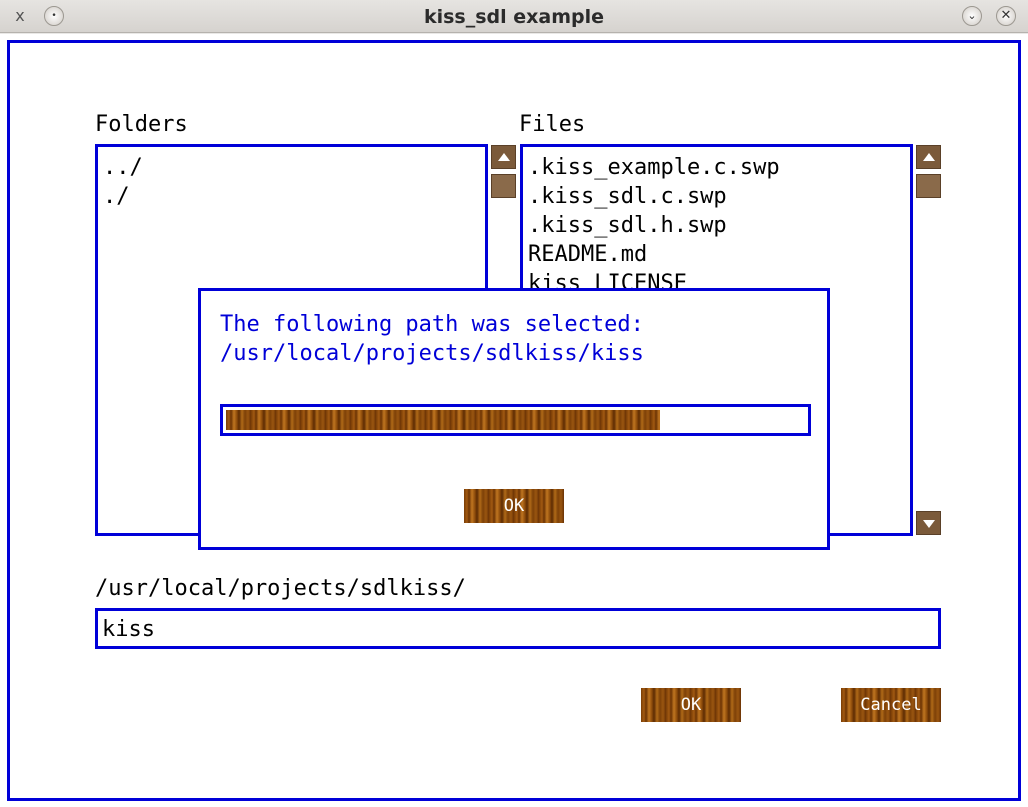 The height and width of the screenshot is (807, 1028). Describe the element at coordinates (514, 506) in the screenshot. I see `dialog-ok-button: OK` at that location.